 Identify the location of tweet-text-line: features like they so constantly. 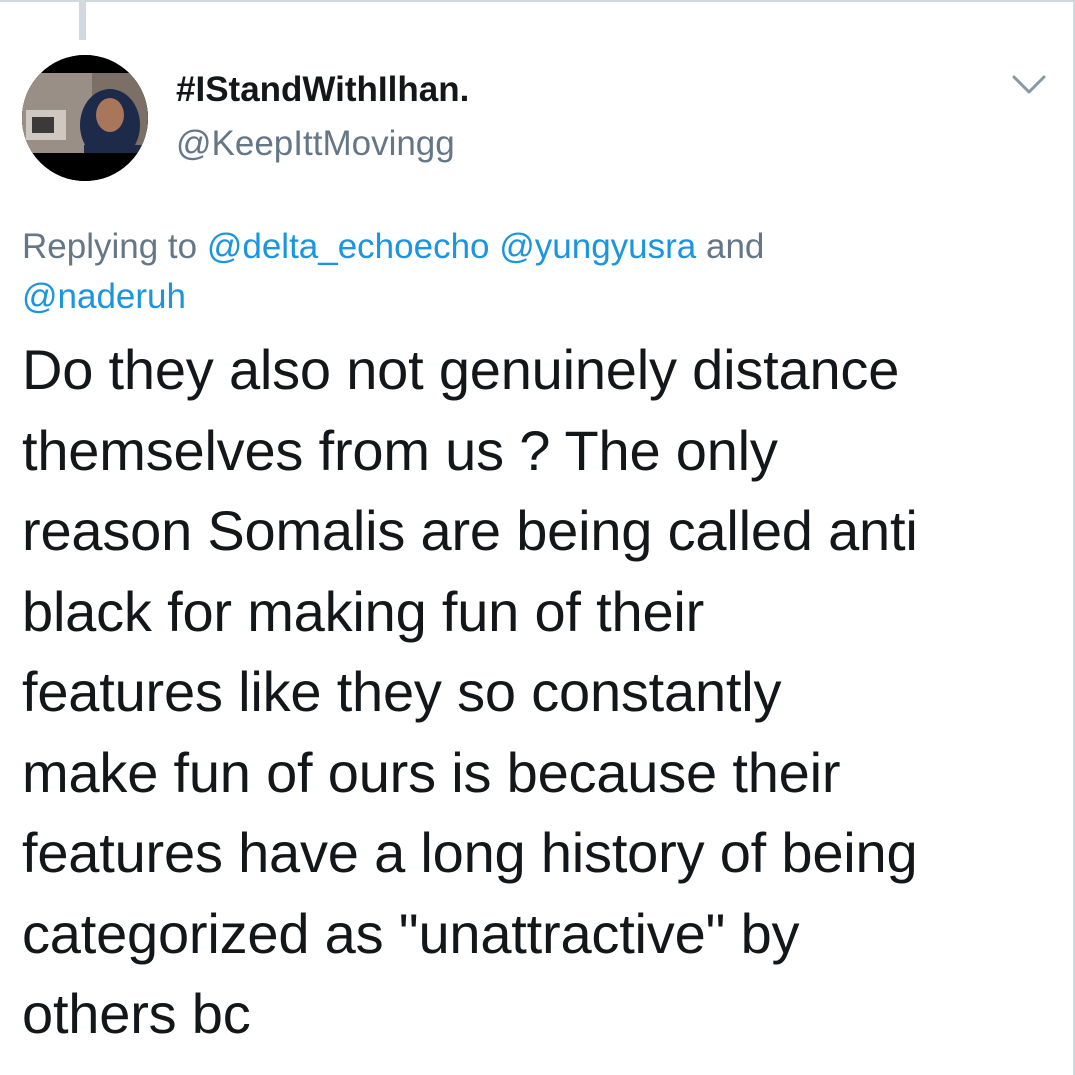
(402, 691).